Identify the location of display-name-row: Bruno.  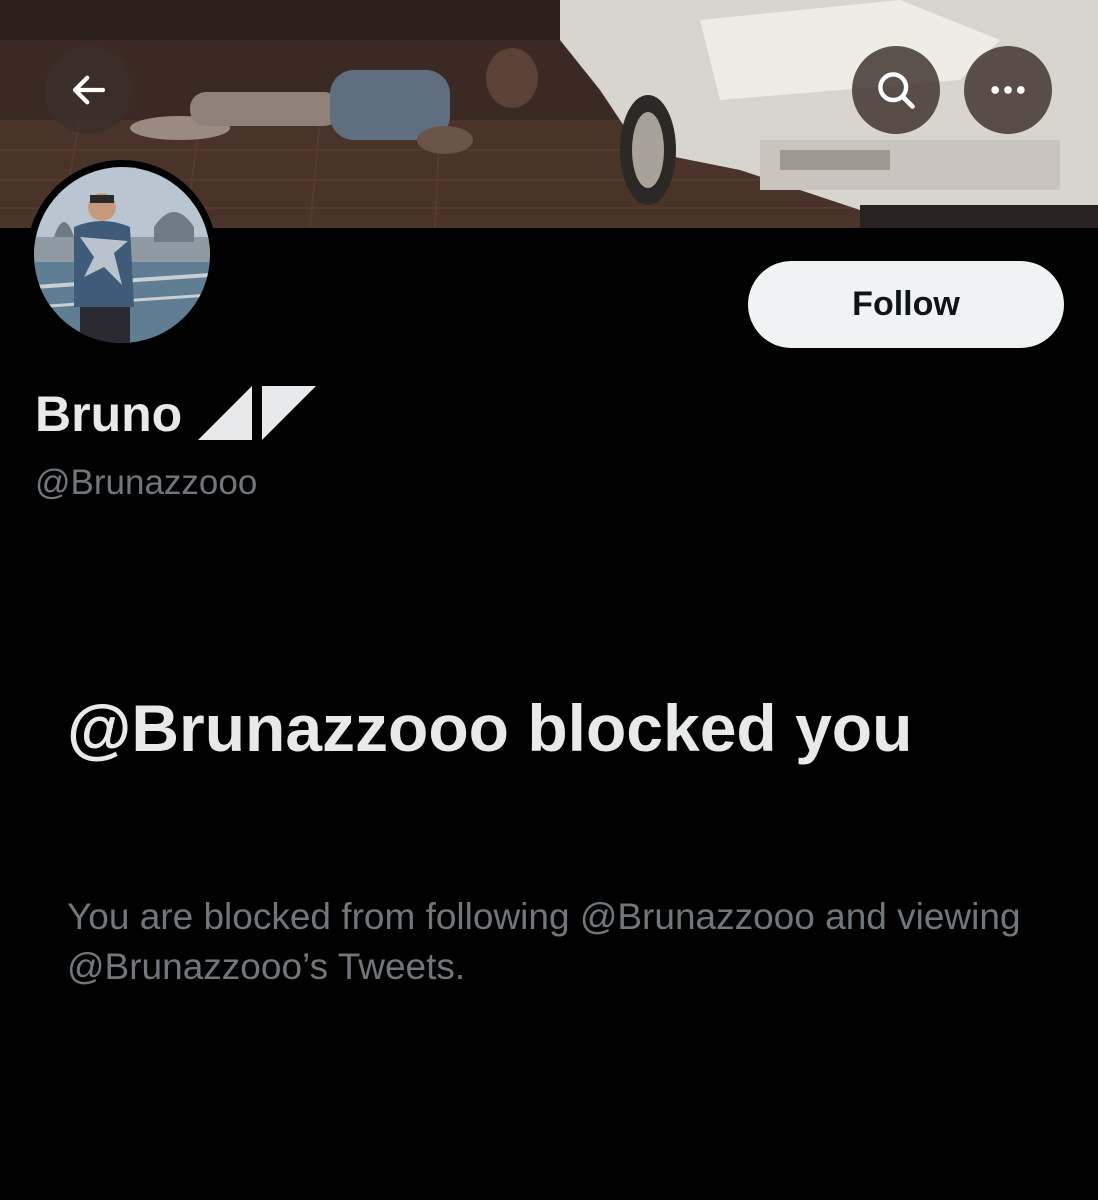
(181, 413).